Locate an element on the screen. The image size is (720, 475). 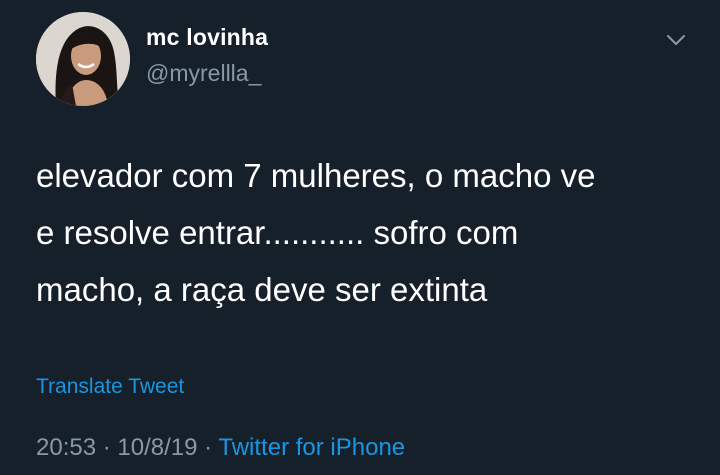
chevron-down-icon is located at coordinates (676, 40).